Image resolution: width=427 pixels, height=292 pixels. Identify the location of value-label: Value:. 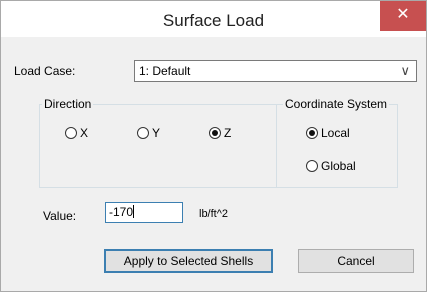
(60, 216).